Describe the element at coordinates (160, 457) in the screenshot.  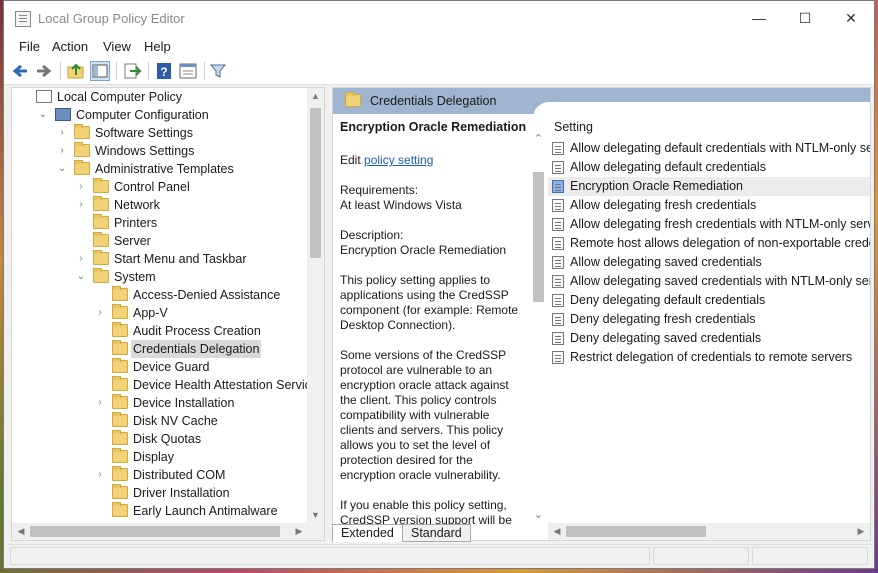
I see `tree-node: Display` at that location.